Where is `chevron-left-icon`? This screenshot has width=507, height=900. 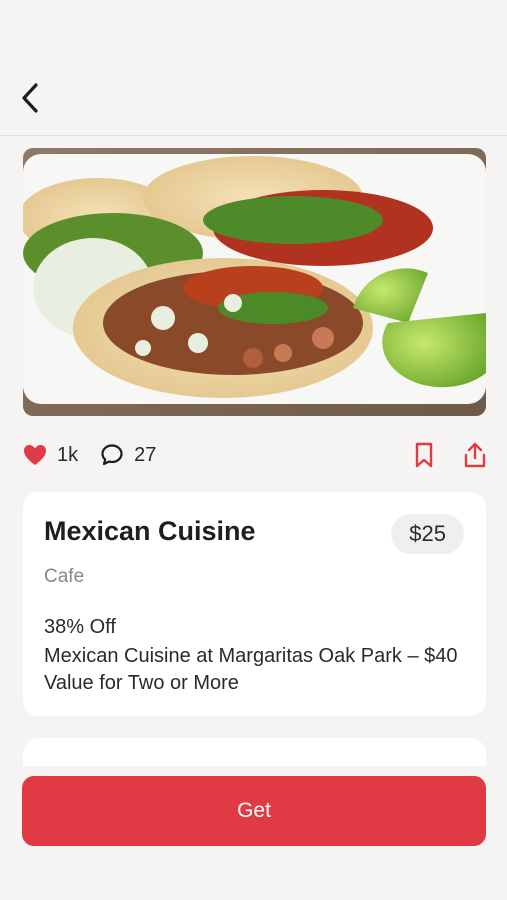 chevron-left-icon is located at coordinates (30, 98).